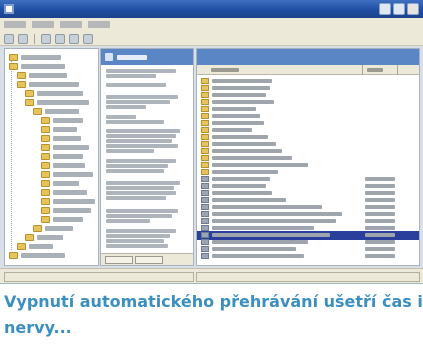  I want to click on help-button, so click(88, 39).